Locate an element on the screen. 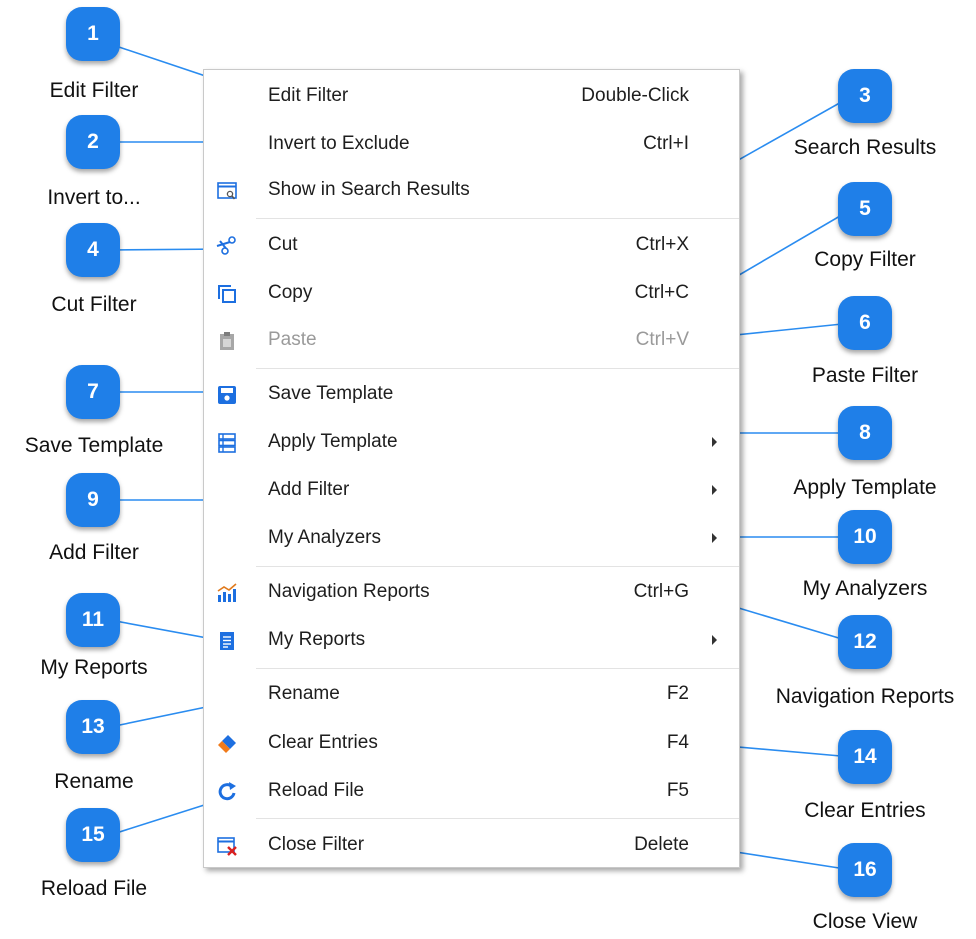 Image resolution: width=976 pixels, height=939 pixels. menu-item-label: Save Template is located at coordinates (331, 393).